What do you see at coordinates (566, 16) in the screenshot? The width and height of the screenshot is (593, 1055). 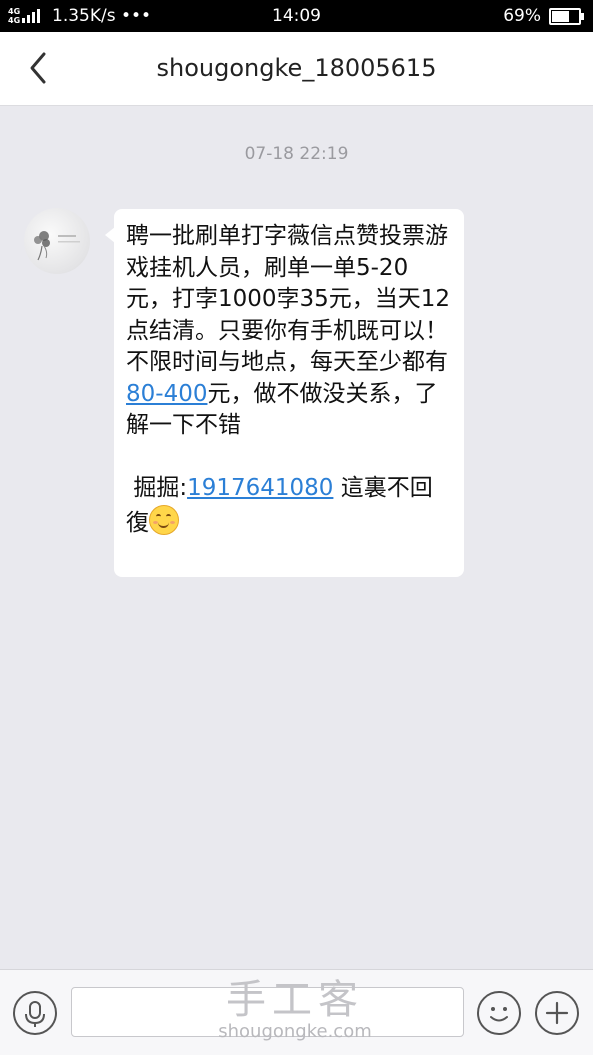 I see `battery-icon` at bounding box center [566, 16].